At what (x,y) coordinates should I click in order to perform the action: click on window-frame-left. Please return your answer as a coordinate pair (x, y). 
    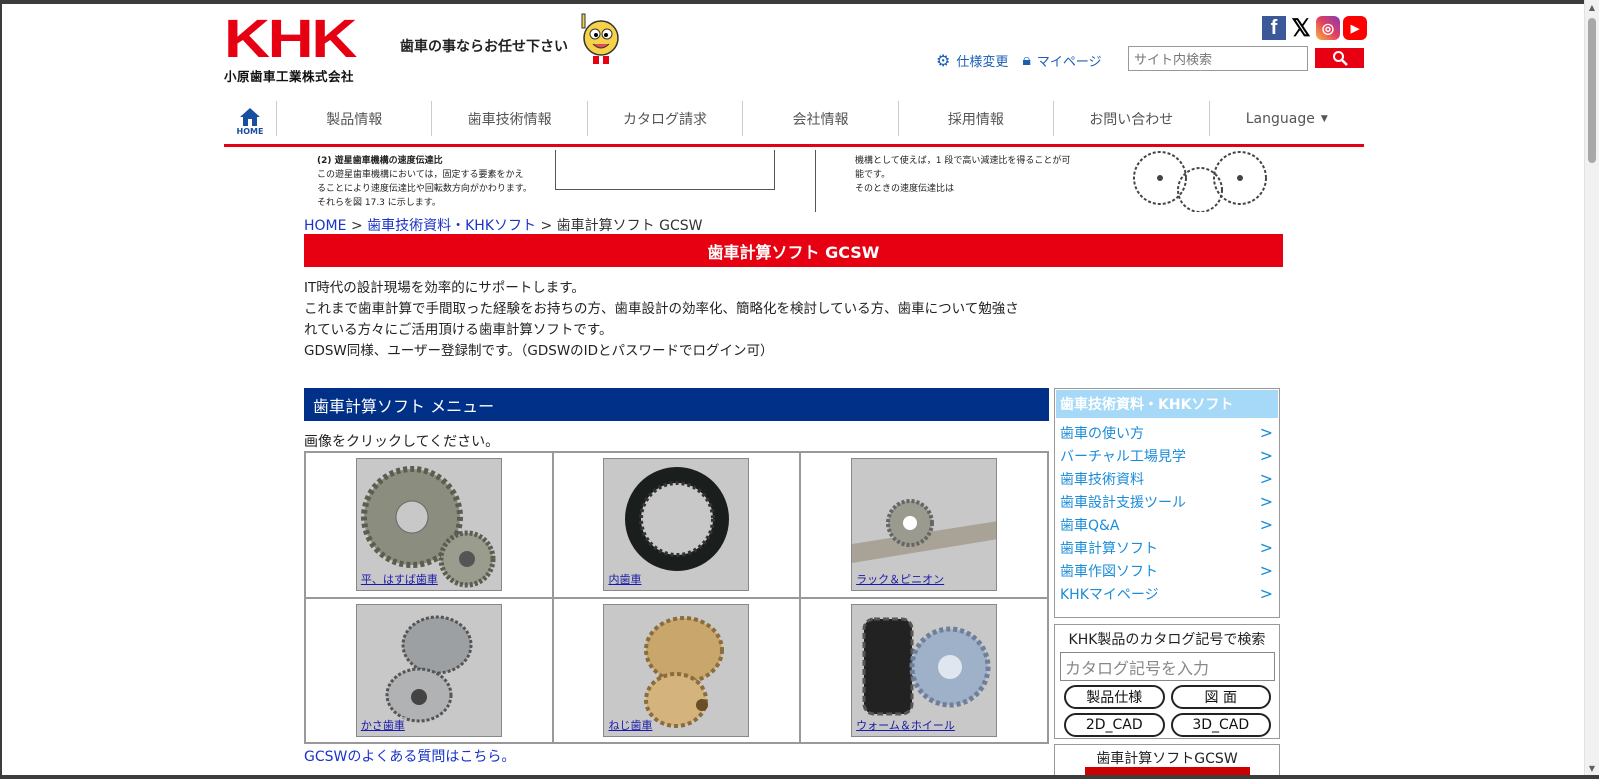
    Looking at the image, I should click on (1, 389).